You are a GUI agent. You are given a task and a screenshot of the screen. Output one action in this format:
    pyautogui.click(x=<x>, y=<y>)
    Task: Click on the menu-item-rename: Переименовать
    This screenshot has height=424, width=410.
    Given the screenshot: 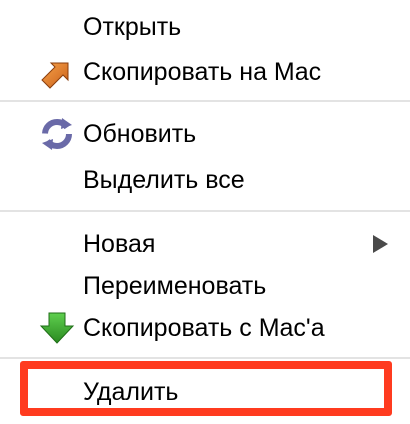 What is the action you would take?
    pyautogui.click(x=205, y=286)
    